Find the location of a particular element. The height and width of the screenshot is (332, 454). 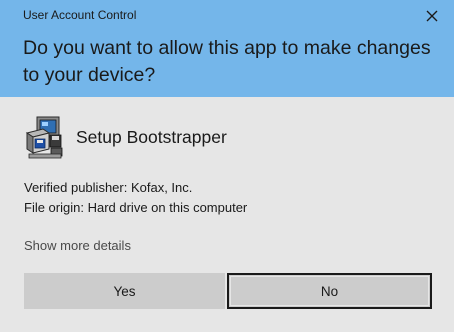

yes-button: Yes is located at coordinates (124, 291).